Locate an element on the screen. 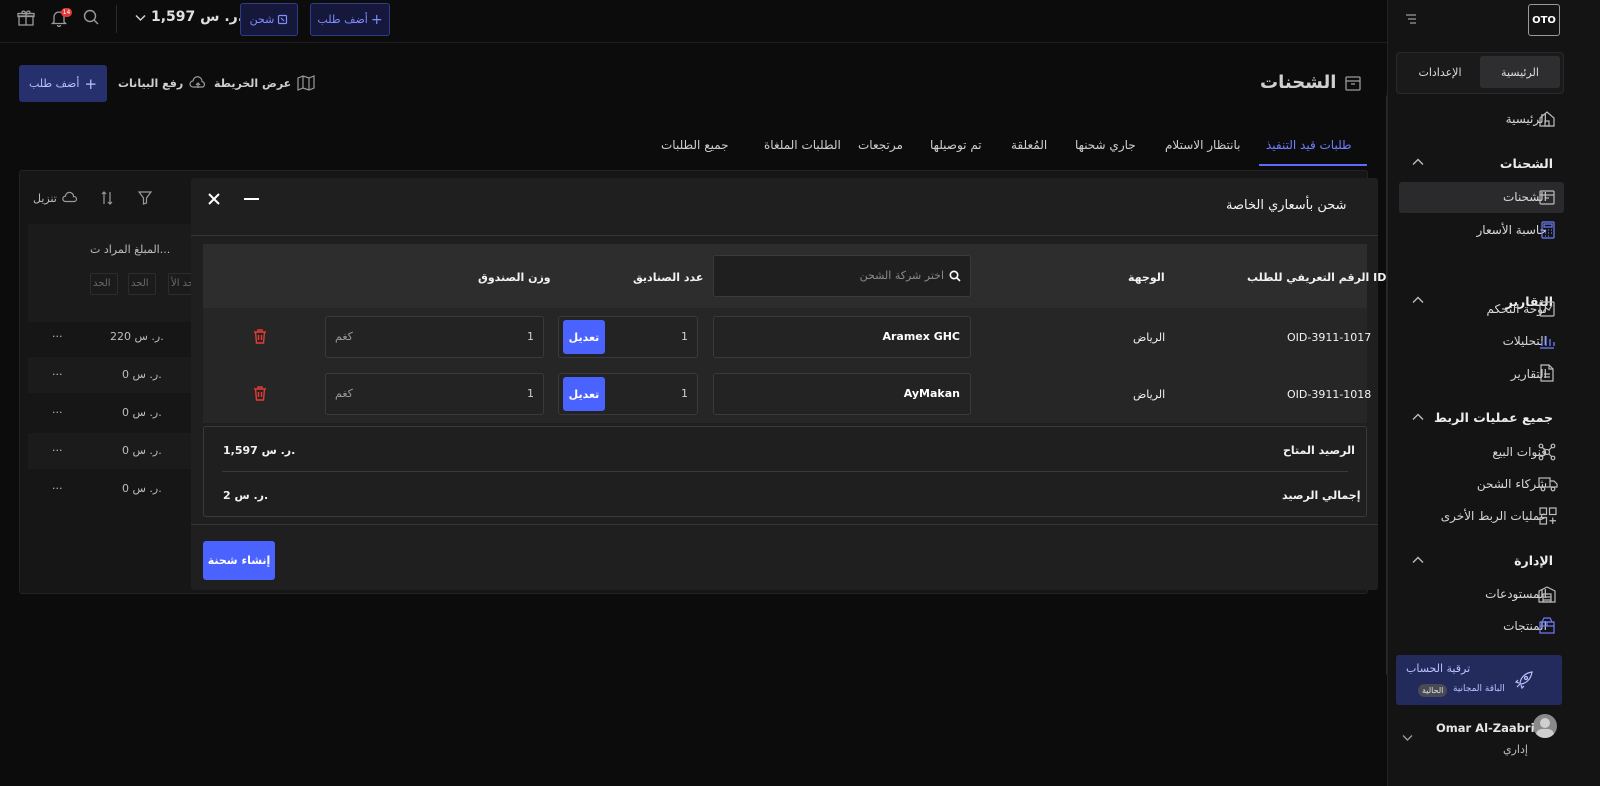  download-button: تنزيل is located at coordinates (55, 198).